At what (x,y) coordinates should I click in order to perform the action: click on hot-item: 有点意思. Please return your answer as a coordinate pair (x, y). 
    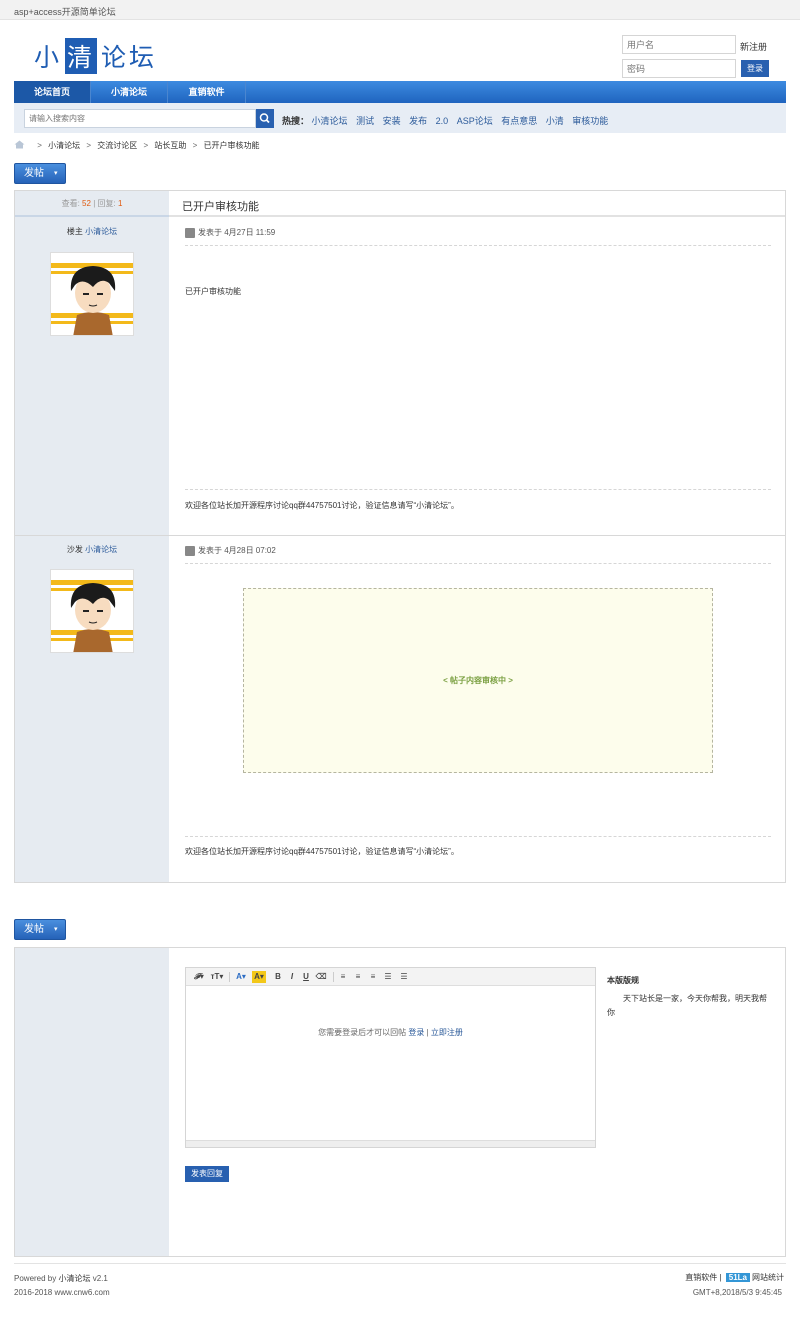
    Looking at the image, I should click on (519, 121).